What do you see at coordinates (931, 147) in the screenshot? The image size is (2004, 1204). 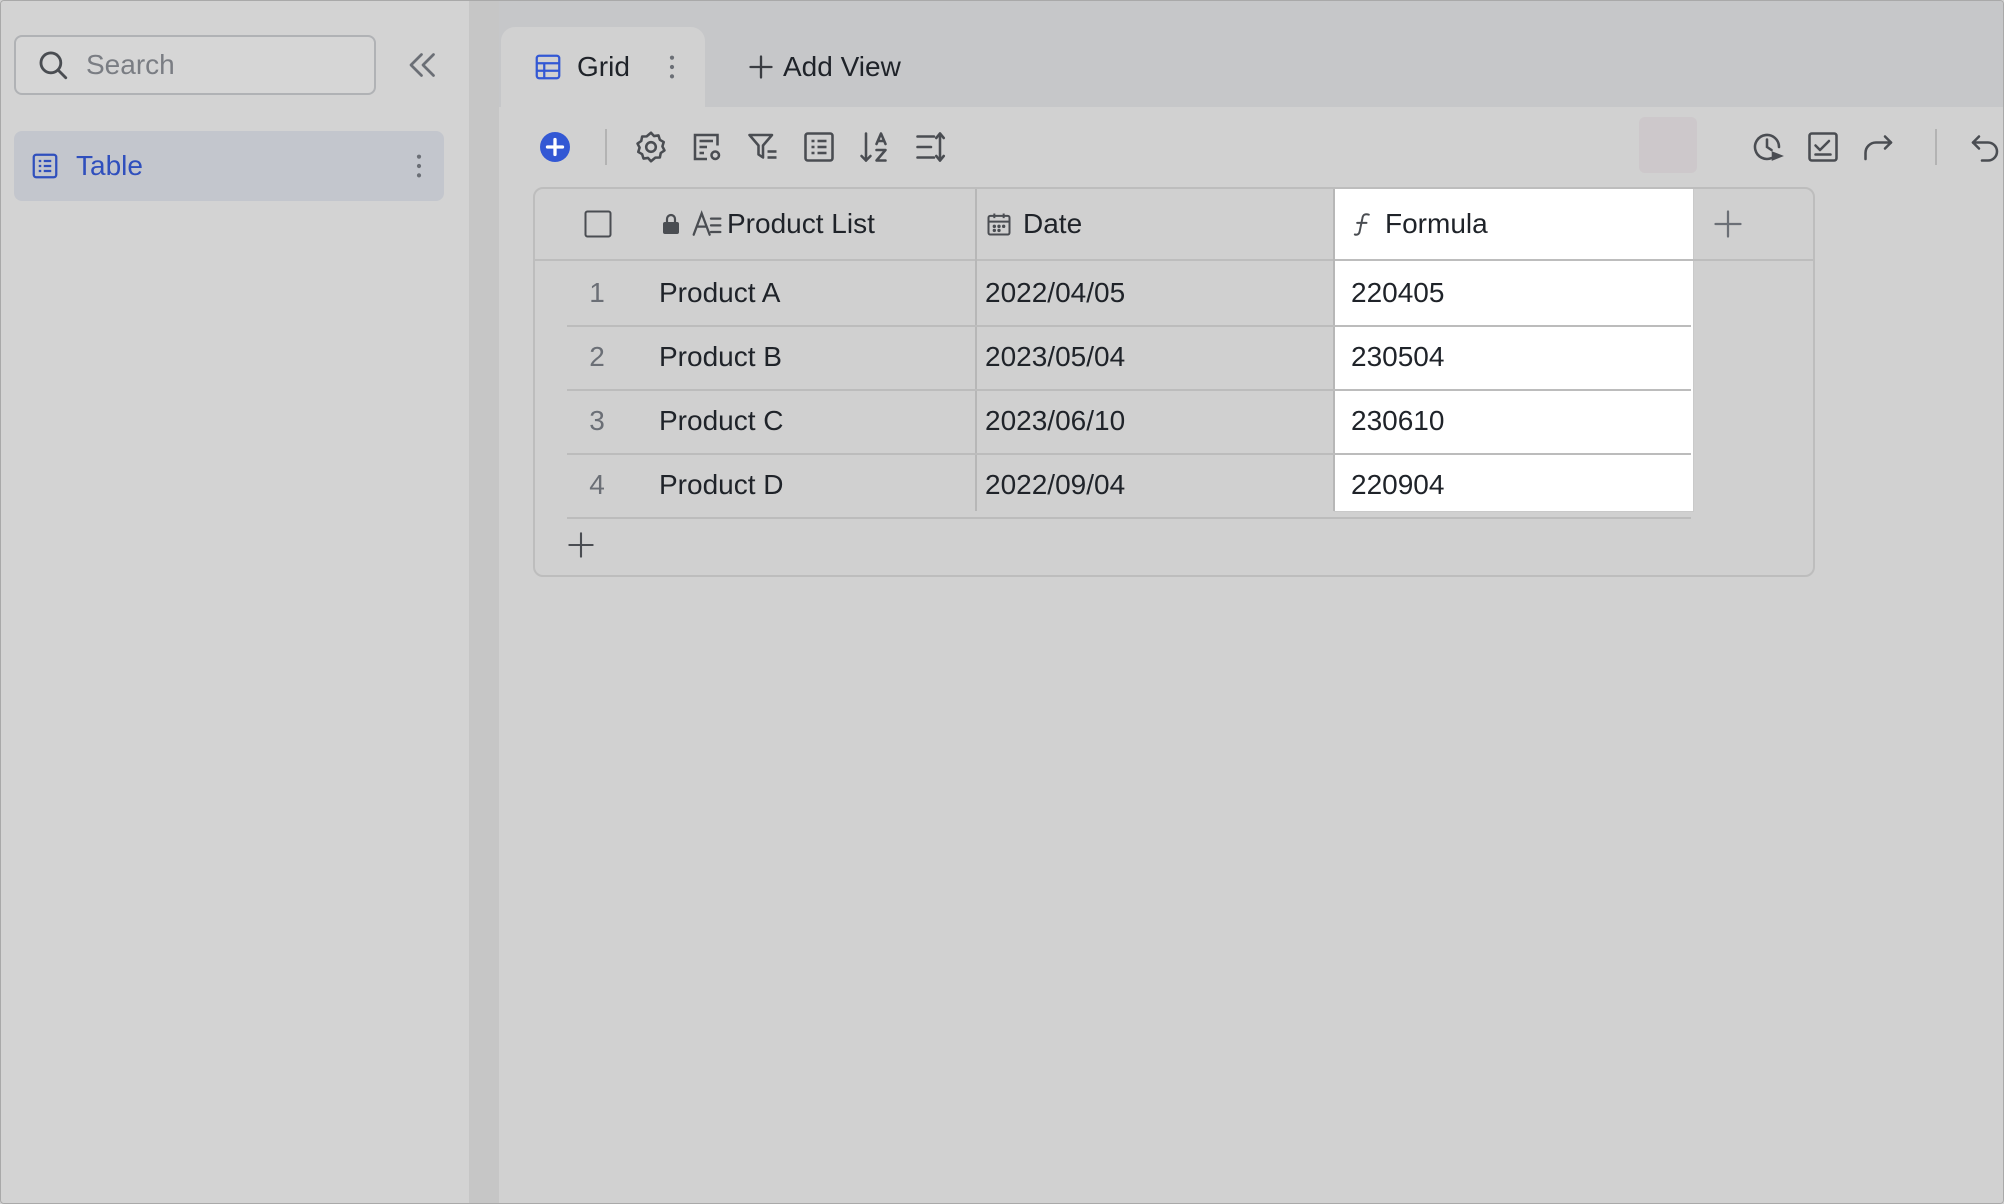 I see `row-height-icon` at bounding box center [931, 147].